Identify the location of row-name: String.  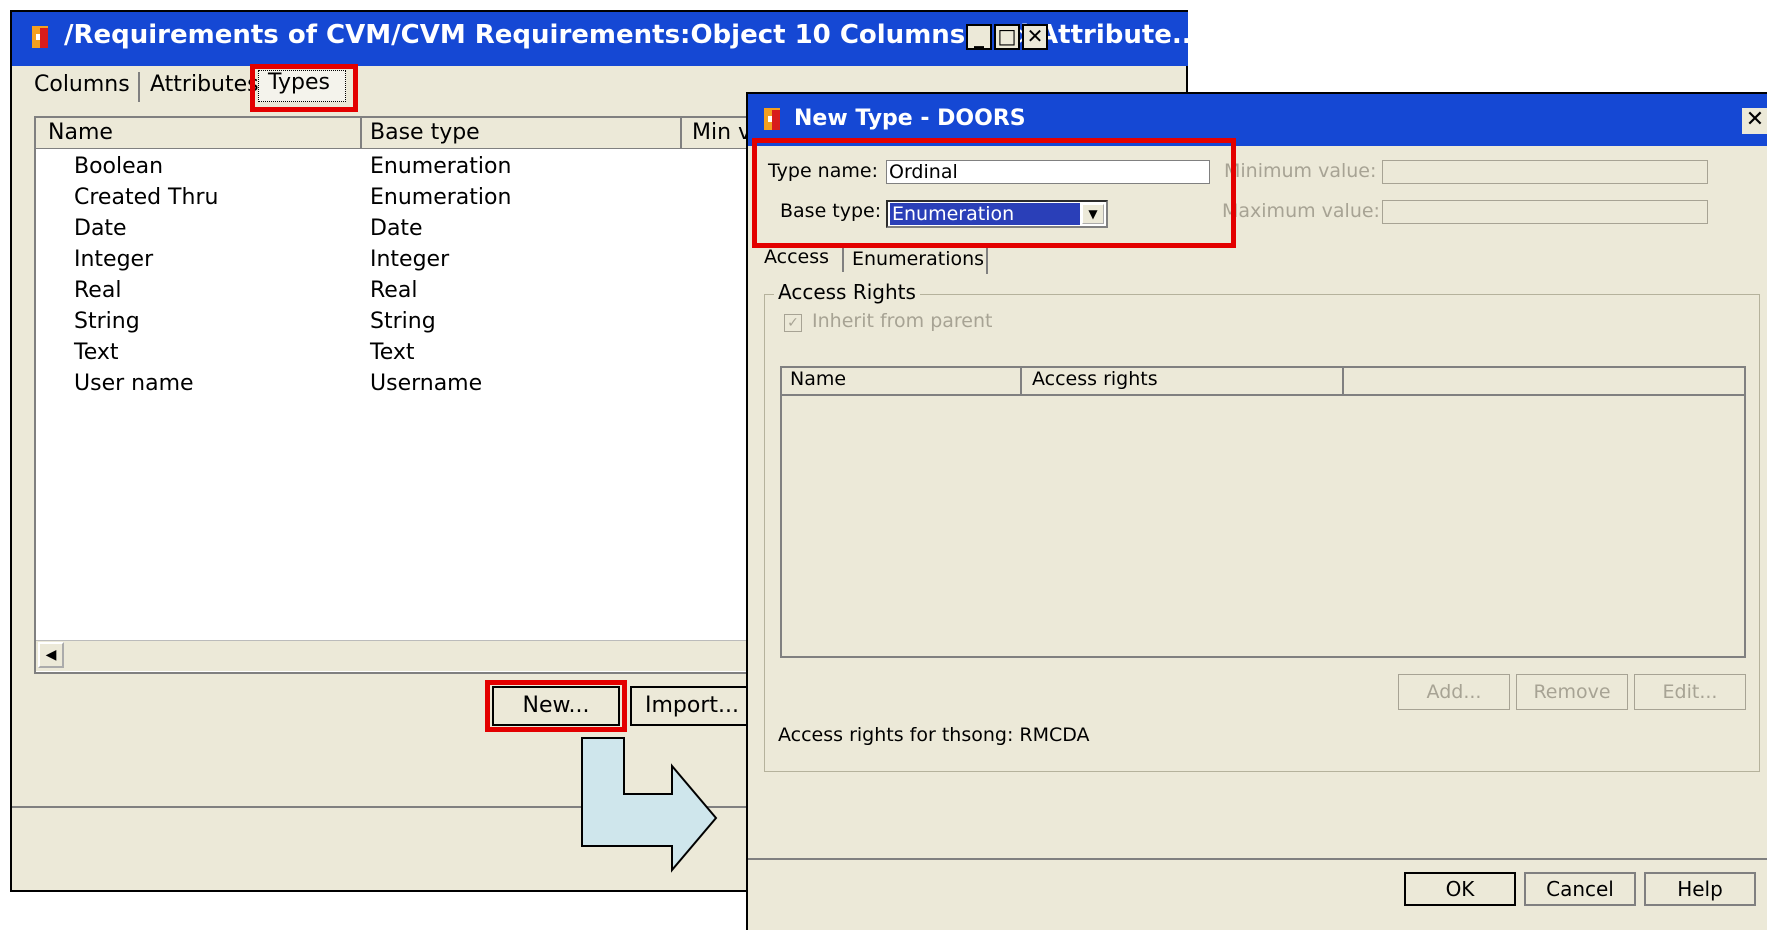
(107, 321).